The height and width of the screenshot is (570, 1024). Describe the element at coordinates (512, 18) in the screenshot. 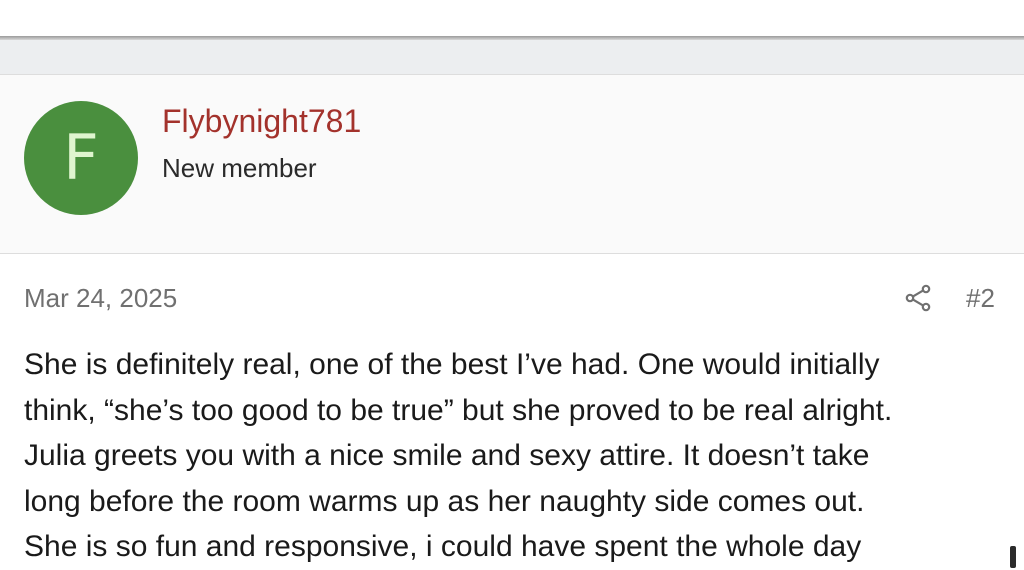

I see `top-bar` at that location.